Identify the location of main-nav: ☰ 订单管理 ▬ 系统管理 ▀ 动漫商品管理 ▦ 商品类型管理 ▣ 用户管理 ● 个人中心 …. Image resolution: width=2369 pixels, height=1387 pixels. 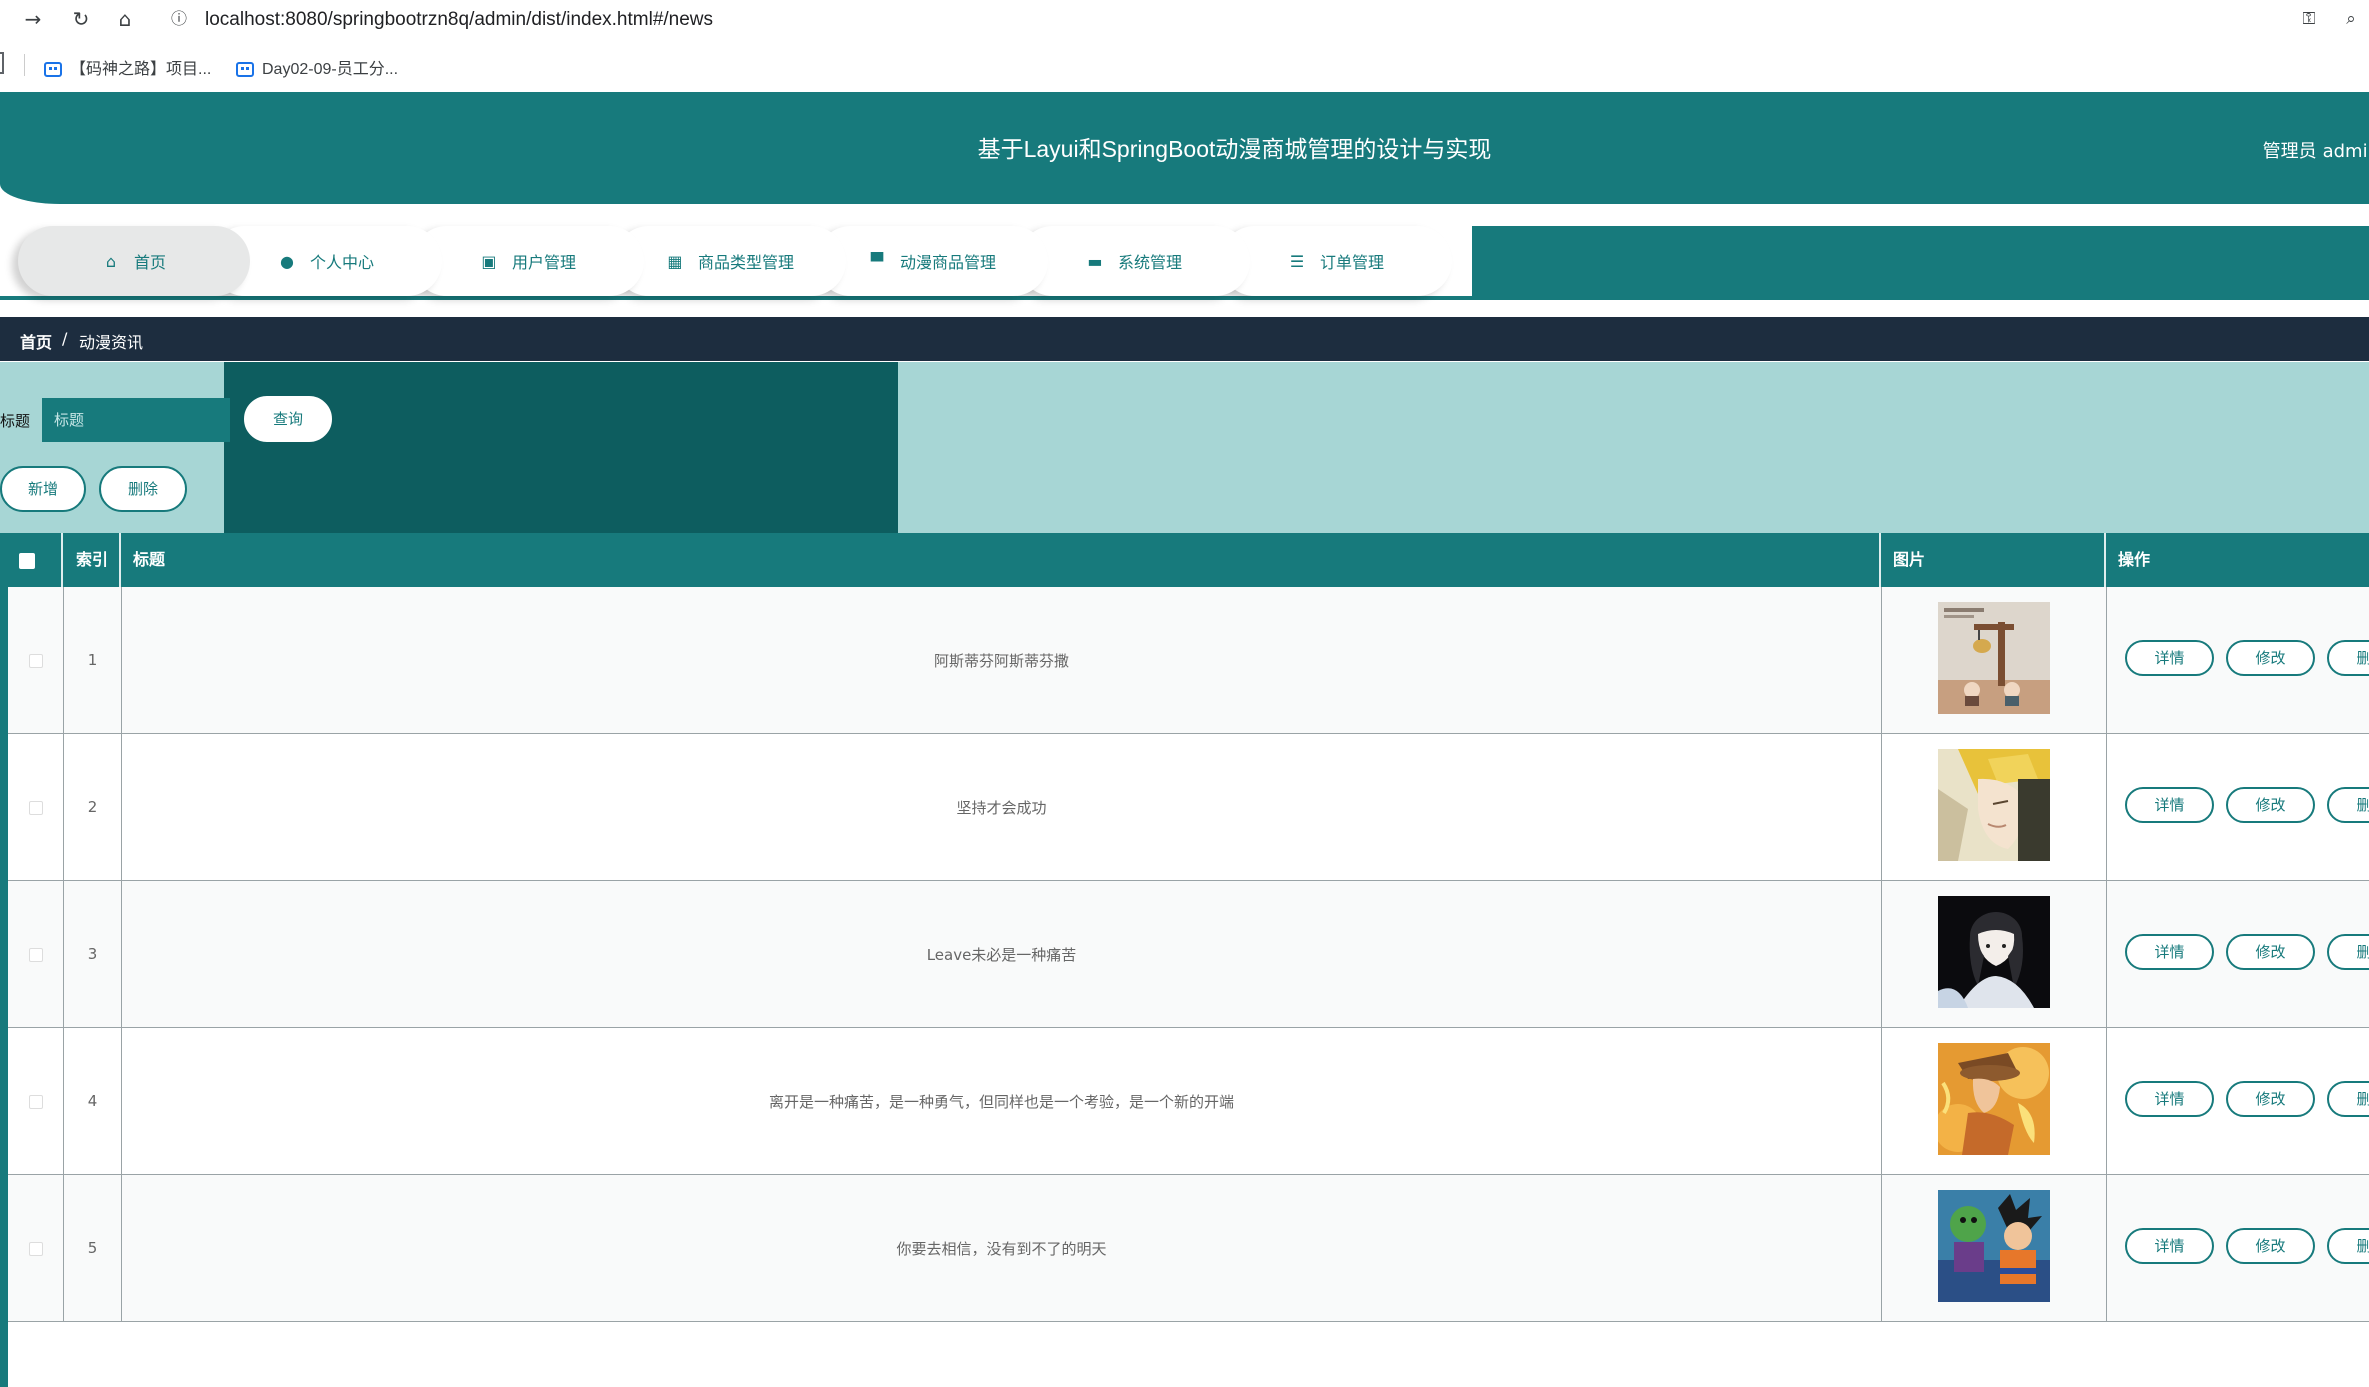
(1184, 263).